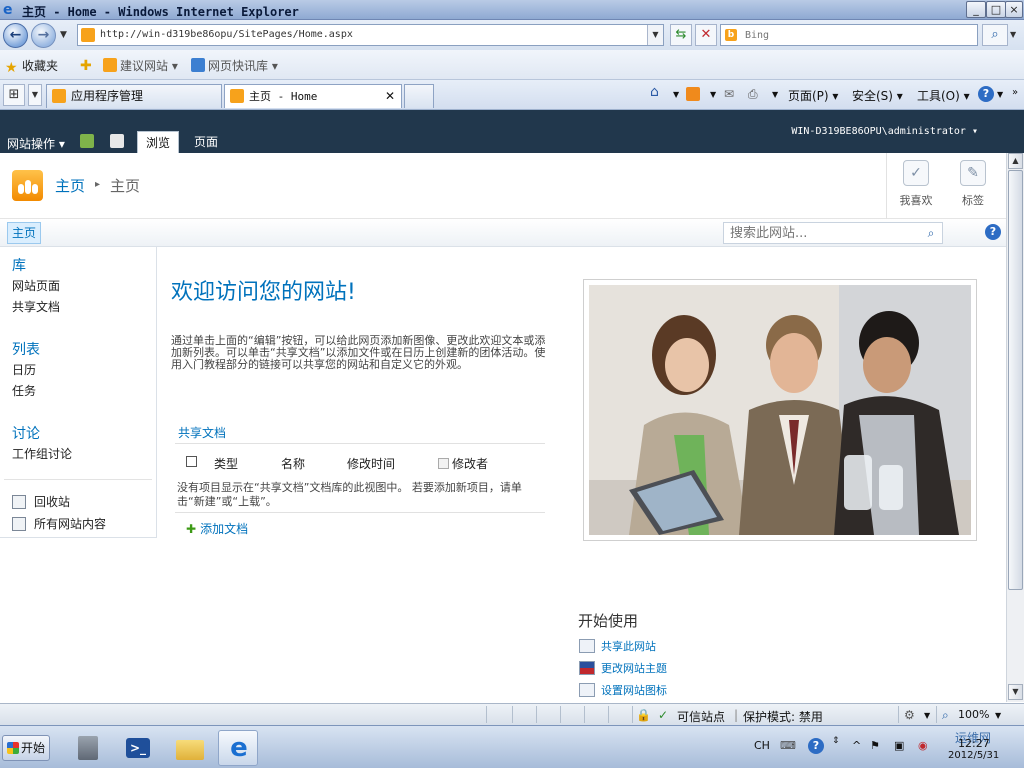 This screenshot has width=1024, height=768. Describe the element at coordinates (706, 35) in the screenshot. I see `stop-button: ✕` at that location.